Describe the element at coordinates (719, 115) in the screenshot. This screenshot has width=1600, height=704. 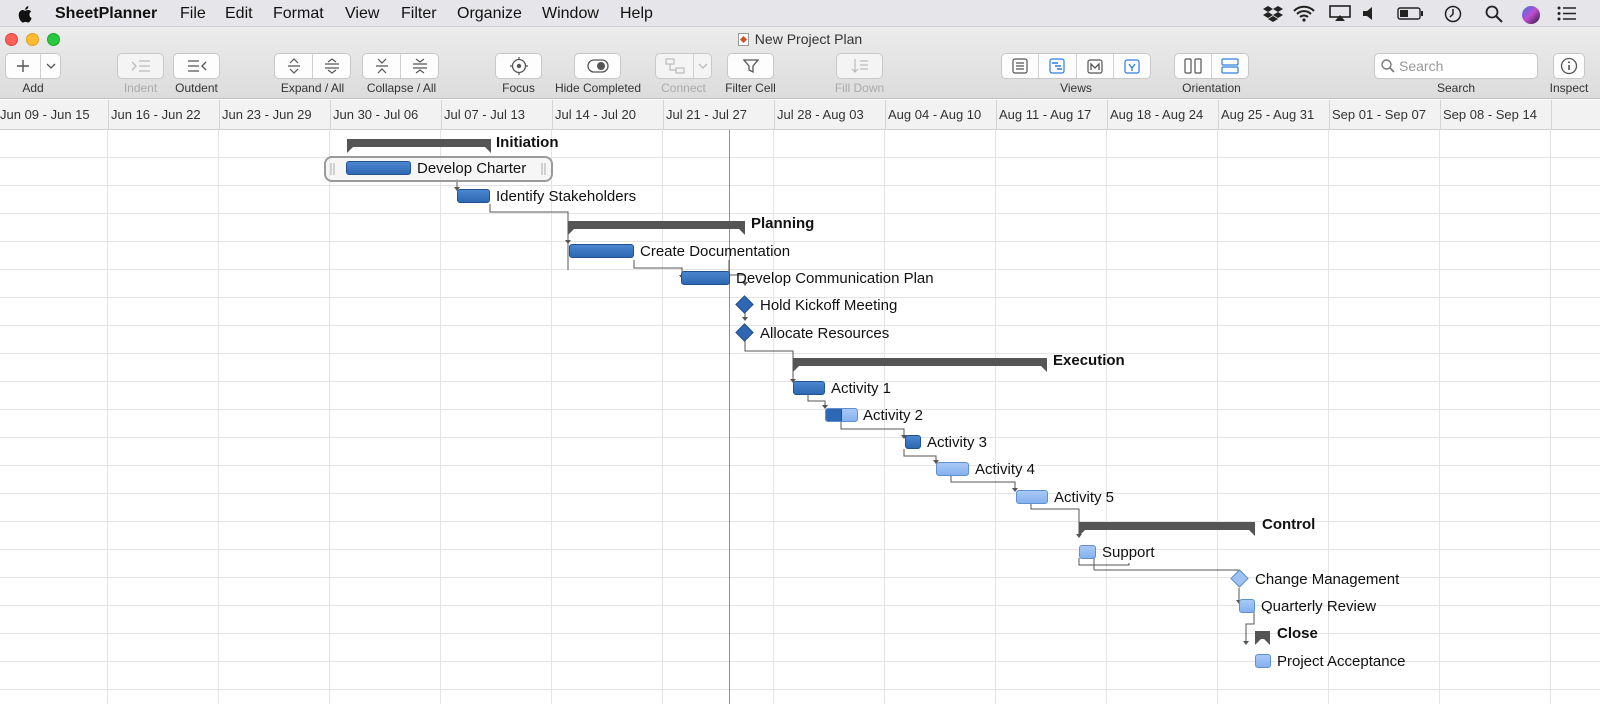
I see `week-header: Jul 21 - Jul 27` at that location.